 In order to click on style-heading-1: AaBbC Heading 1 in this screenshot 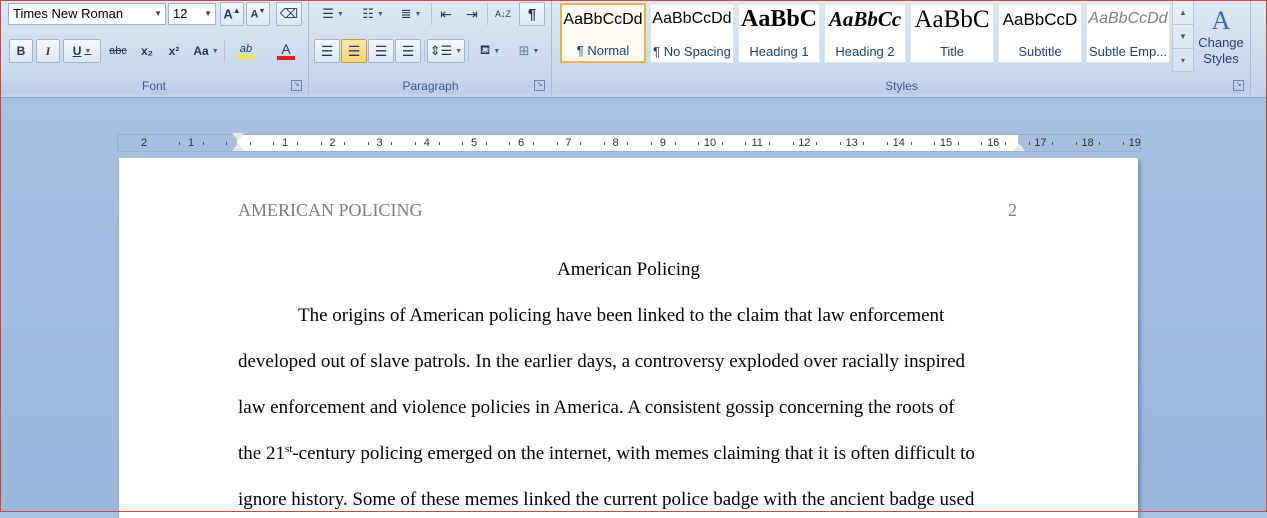, I will do `click(779, 33)`.